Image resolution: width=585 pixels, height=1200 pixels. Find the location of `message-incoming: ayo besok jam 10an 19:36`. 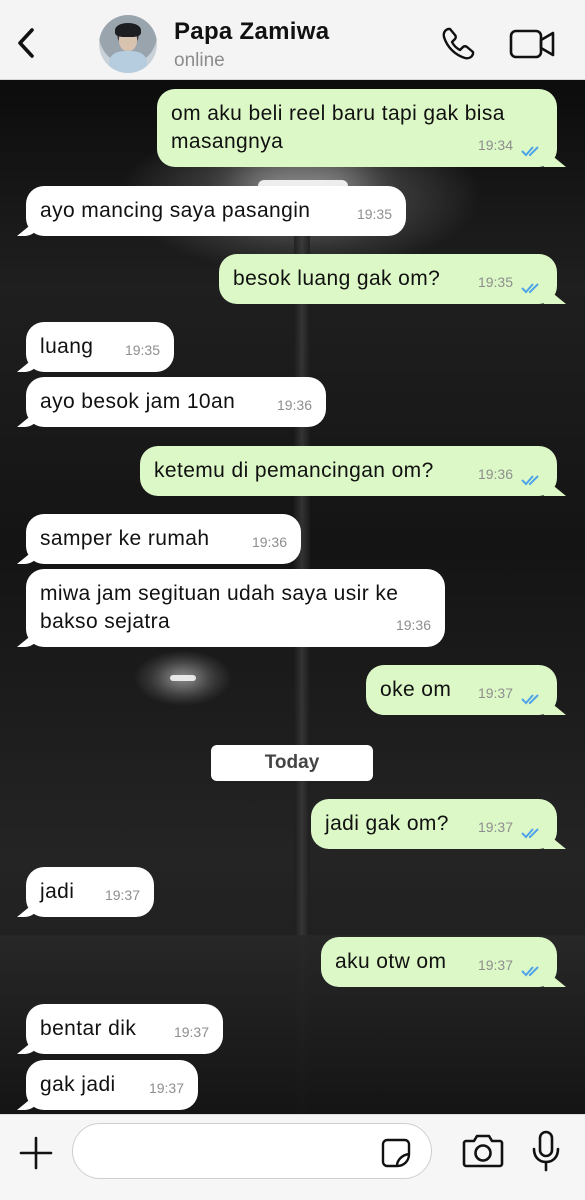

message-incoming: ayo besok jam 10an 19:36 is located at coordinates (176, 402).